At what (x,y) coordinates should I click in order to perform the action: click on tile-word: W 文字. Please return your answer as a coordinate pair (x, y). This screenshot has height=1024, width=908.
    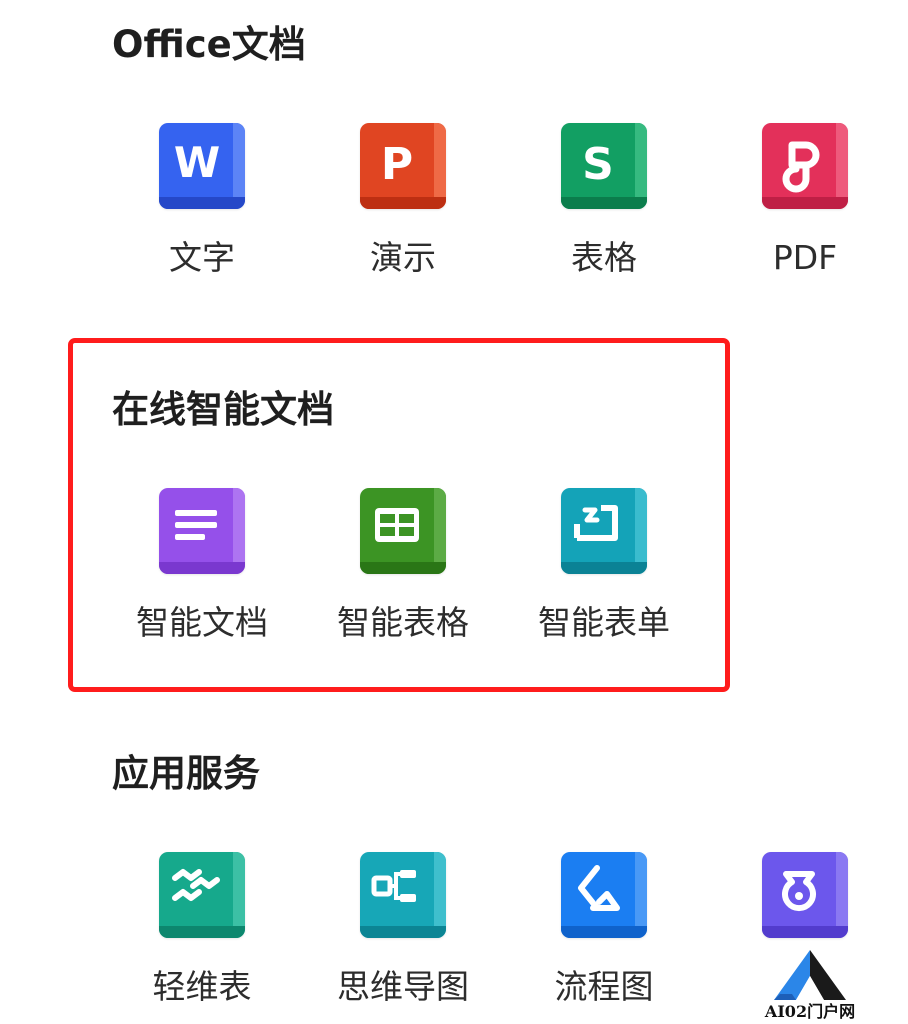
    Looking at the image, I should click on (202, 208).